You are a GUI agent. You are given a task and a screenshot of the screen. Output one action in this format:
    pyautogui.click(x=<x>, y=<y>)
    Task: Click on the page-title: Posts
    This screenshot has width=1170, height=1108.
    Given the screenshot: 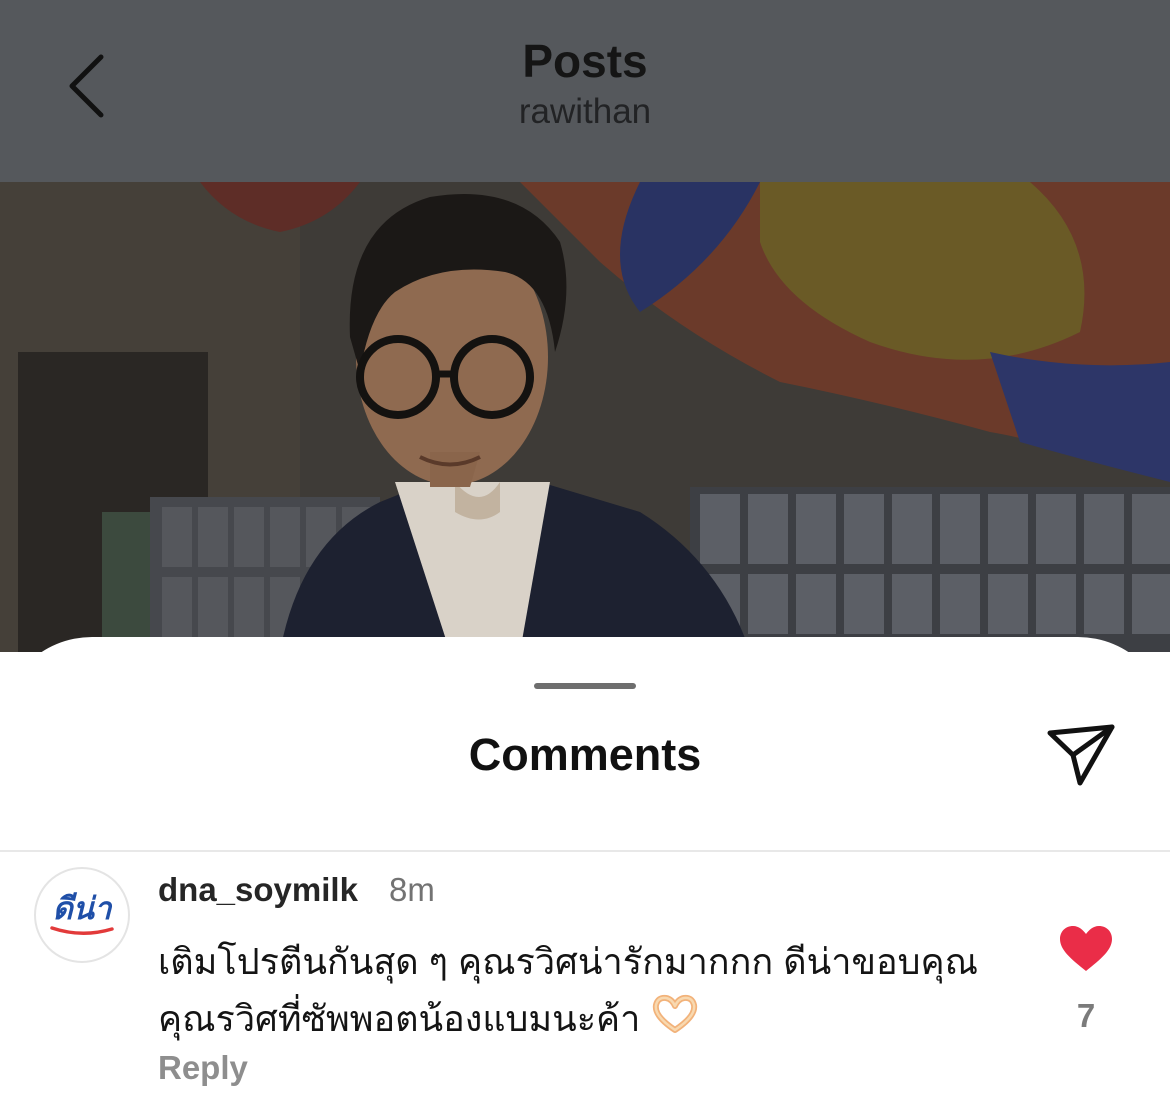 What is the action you would take?
    pyautogui.click(x=585, y=61)
    